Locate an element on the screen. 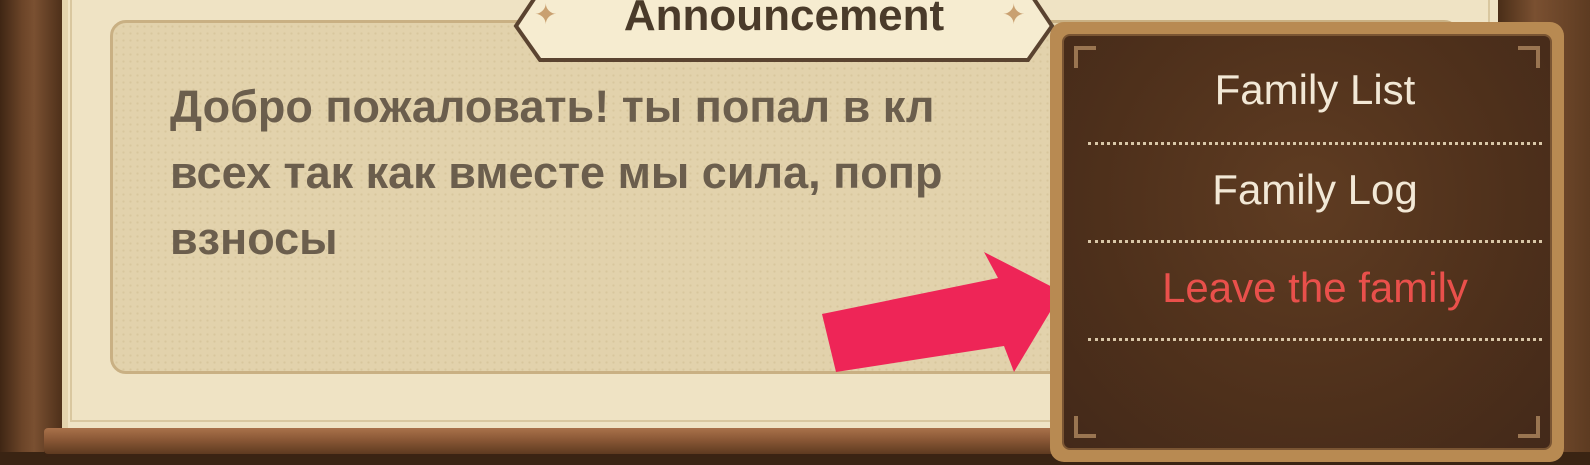  announcement-title: Announcement is located at coordinates (784, 20).